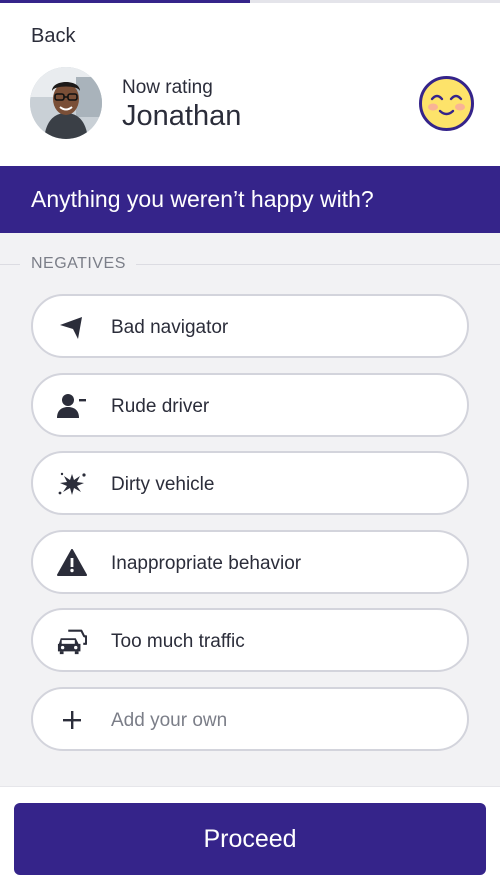  Describe the element at coordinates (72, 406) in the screenshot. I see `person-minus-icon` at that location.